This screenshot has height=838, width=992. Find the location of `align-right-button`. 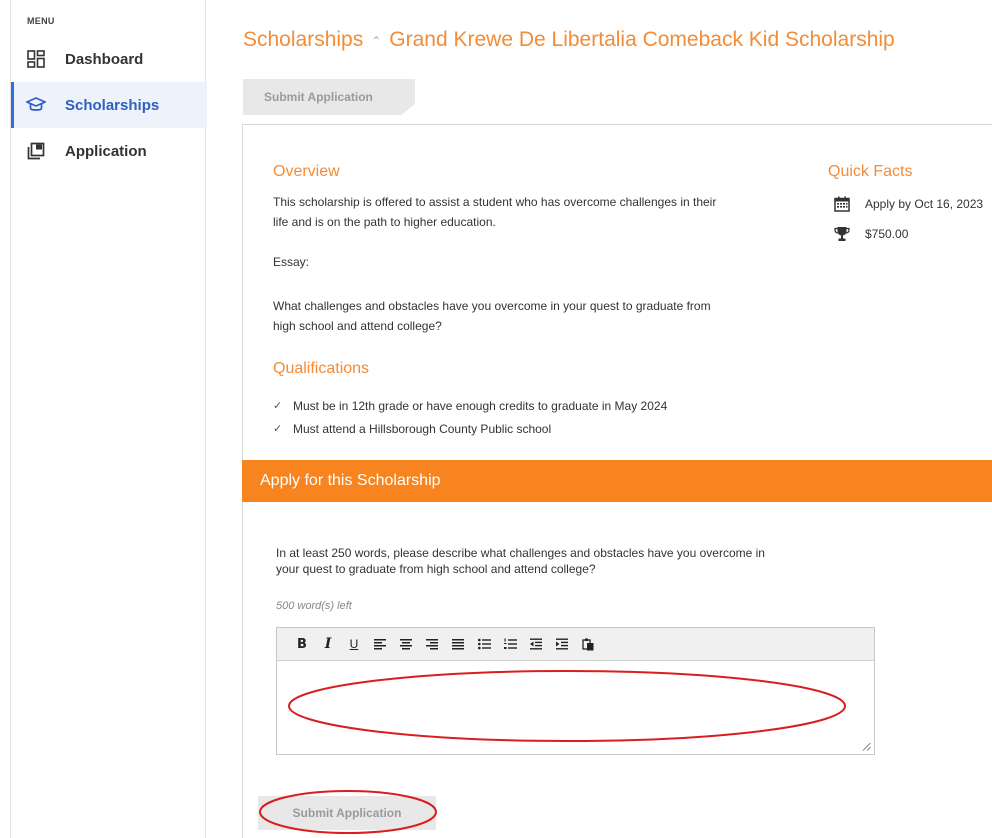

align-right-button is located at coordinates (432, 644).